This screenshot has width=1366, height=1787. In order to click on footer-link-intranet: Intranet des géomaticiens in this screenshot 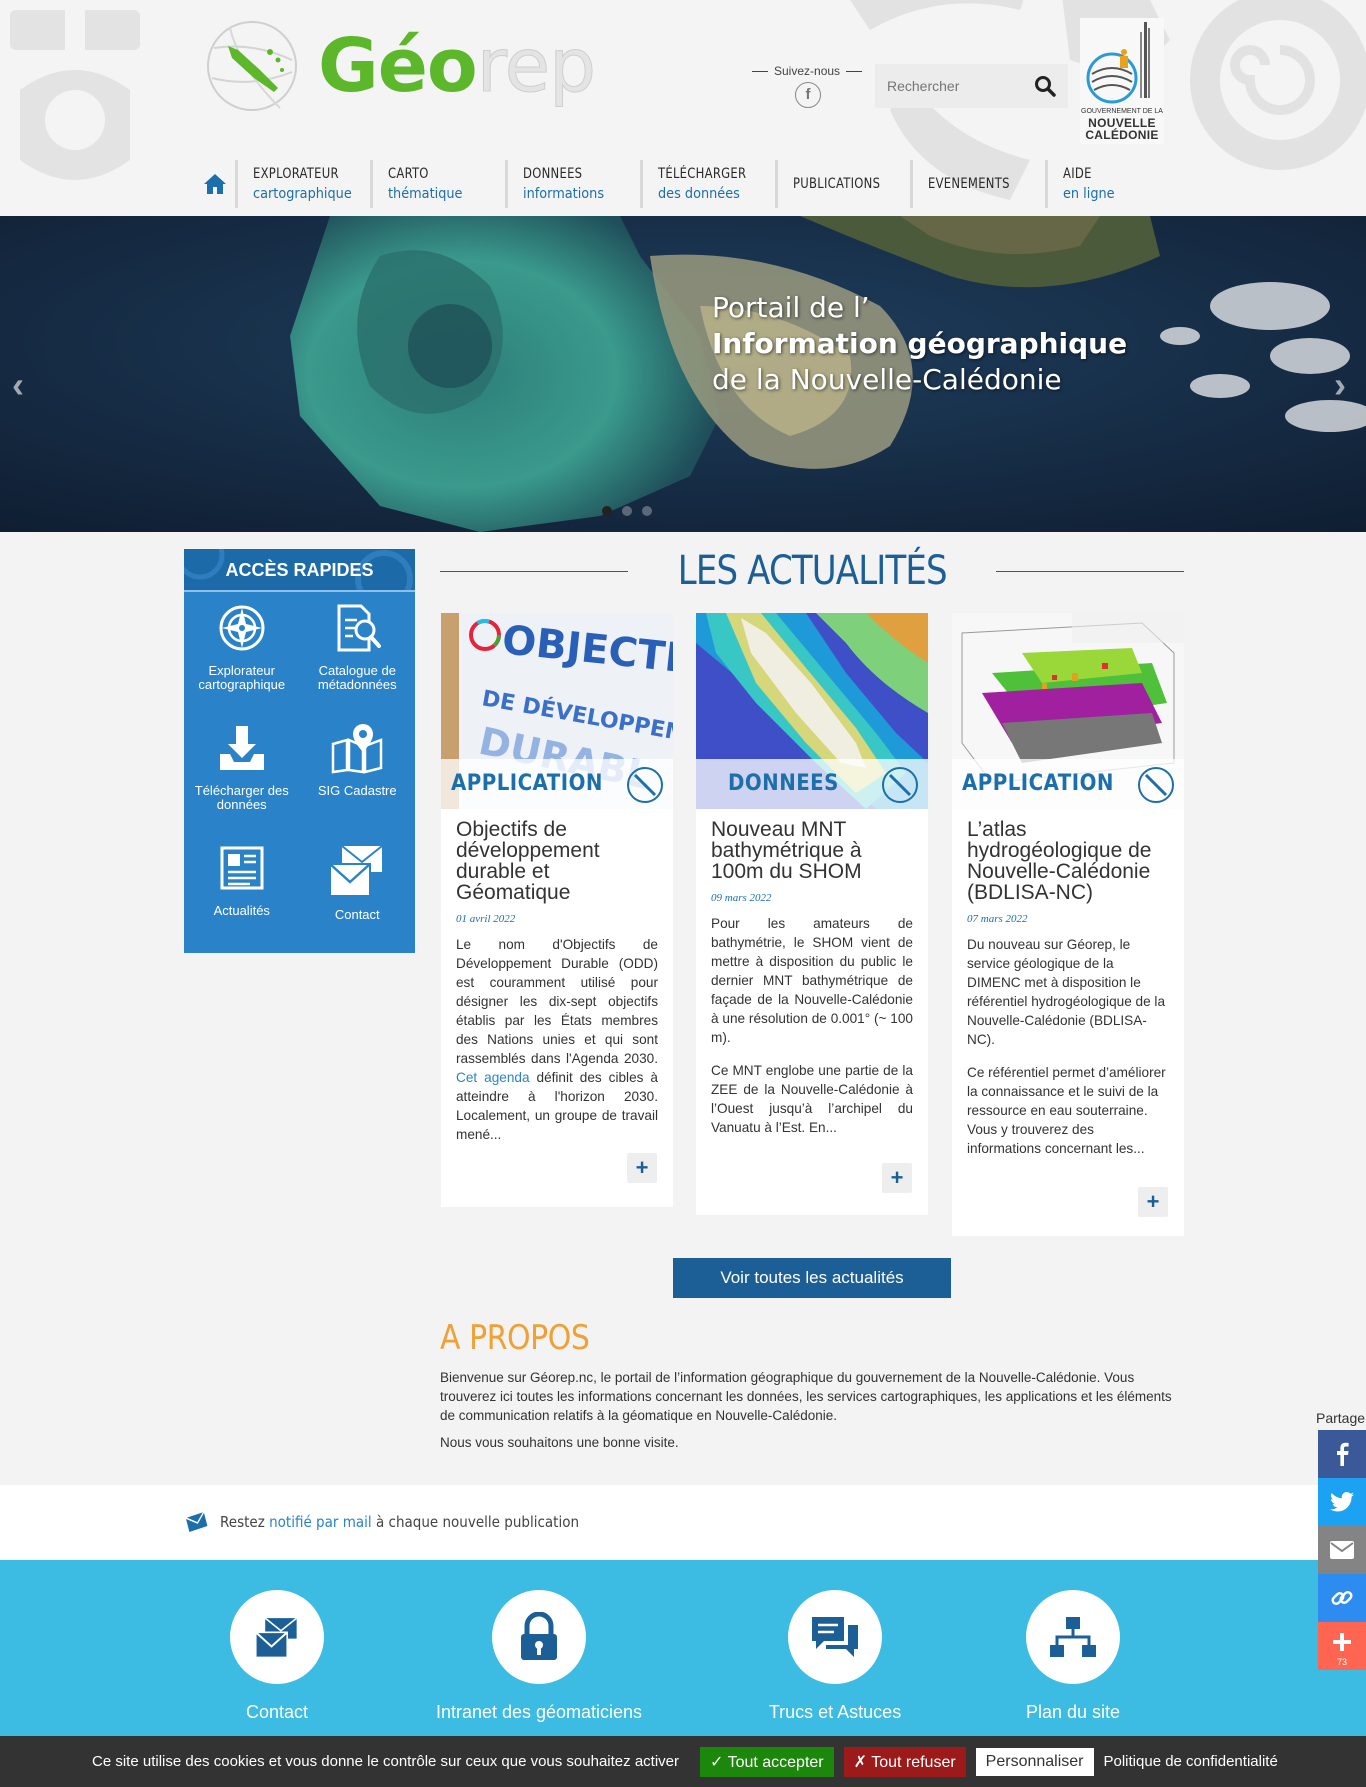, I will do `click(539, 1656)`.